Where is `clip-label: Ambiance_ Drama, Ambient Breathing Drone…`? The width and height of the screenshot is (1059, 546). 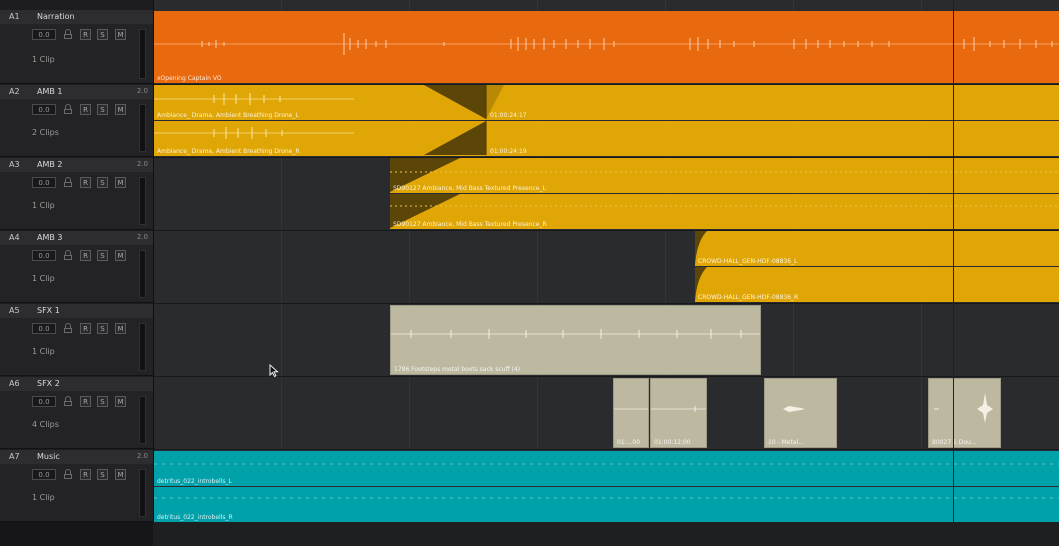
clip-label: Ambiance_ Drama, Ambient Breathing Drone… is located at coordinates (228, 115).